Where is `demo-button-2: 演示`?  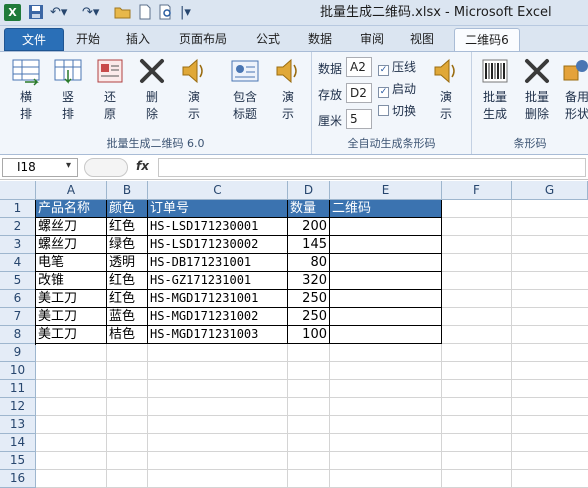 demo-button-2: 演示 is located at coordinates (288, 91).